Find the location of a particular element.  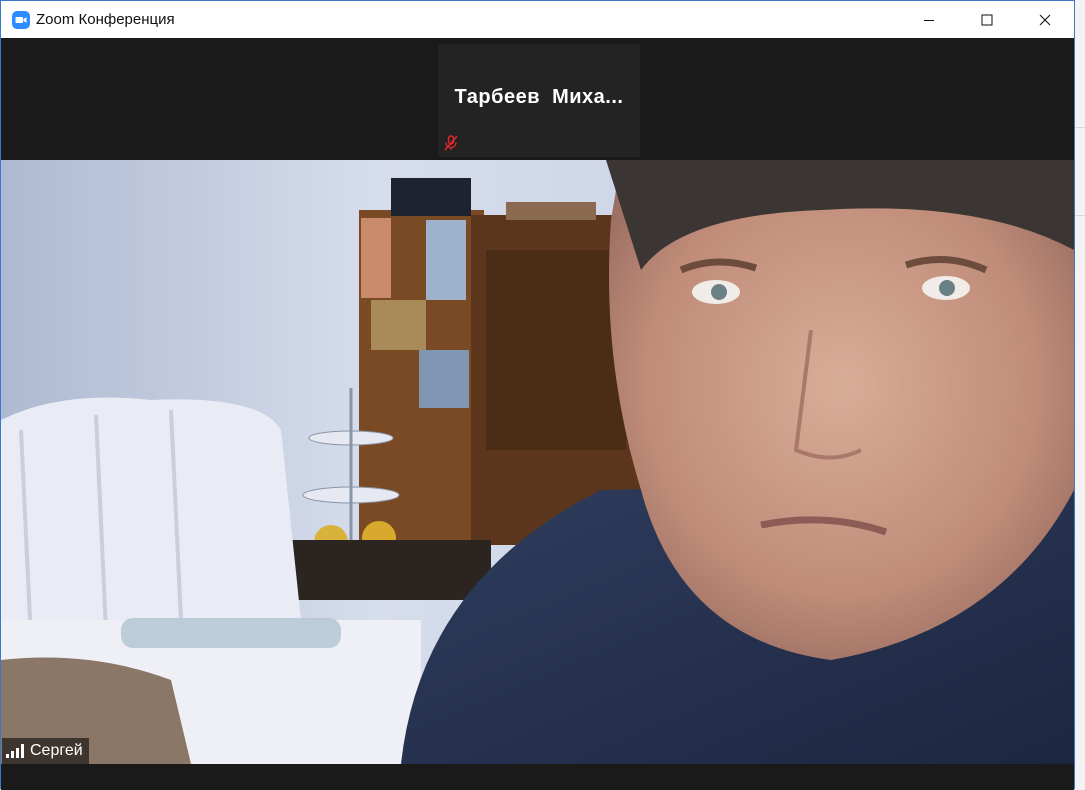

speaker-name-tag: Сергей is located at coordinates (45, 751).